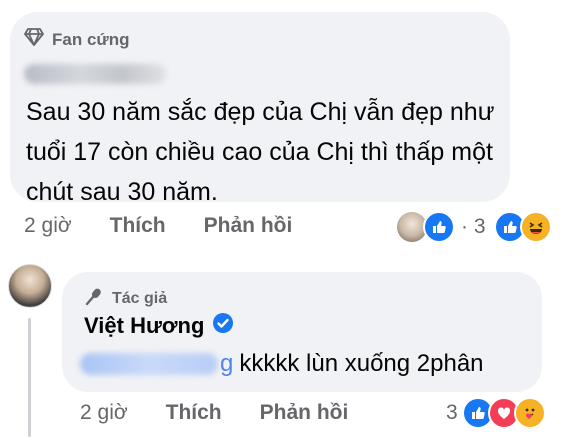  I want to click on like-reaction-icon, so click(439, 227).